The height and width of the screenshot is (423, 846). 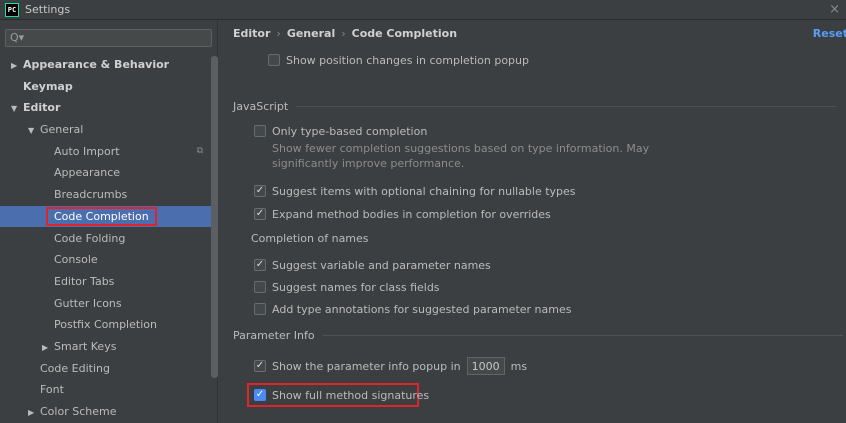 I want to click on tree-item-label: Gutter Icons, so click(x=88, y=303).